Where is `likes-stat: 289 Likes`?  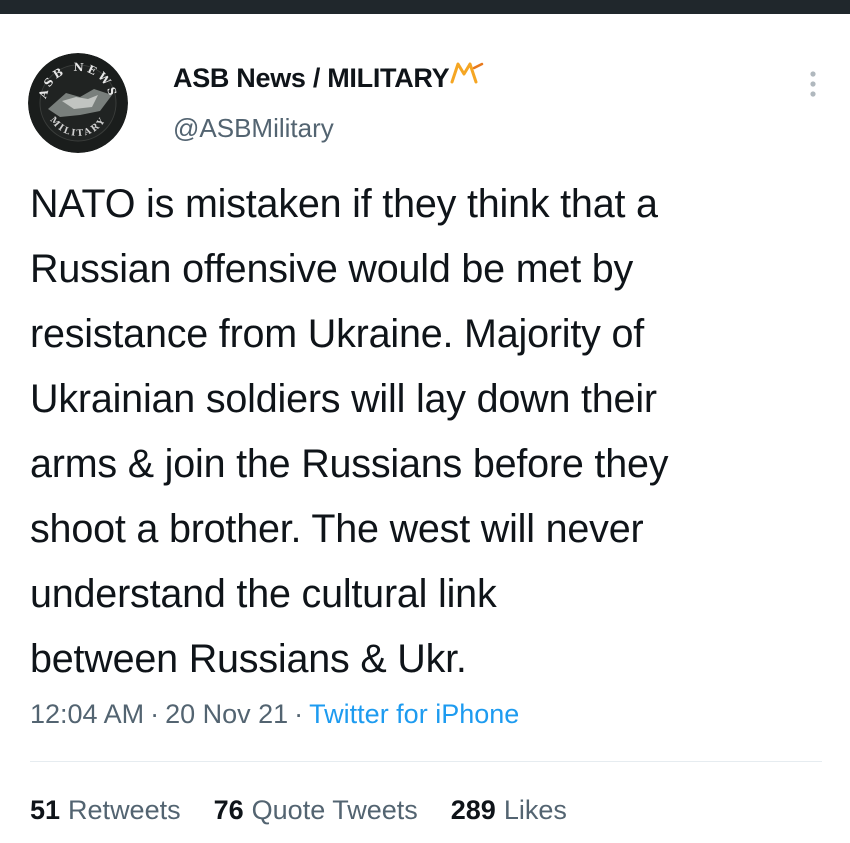
likes-stat: 289 Likes is located at coordinates (509, 810).